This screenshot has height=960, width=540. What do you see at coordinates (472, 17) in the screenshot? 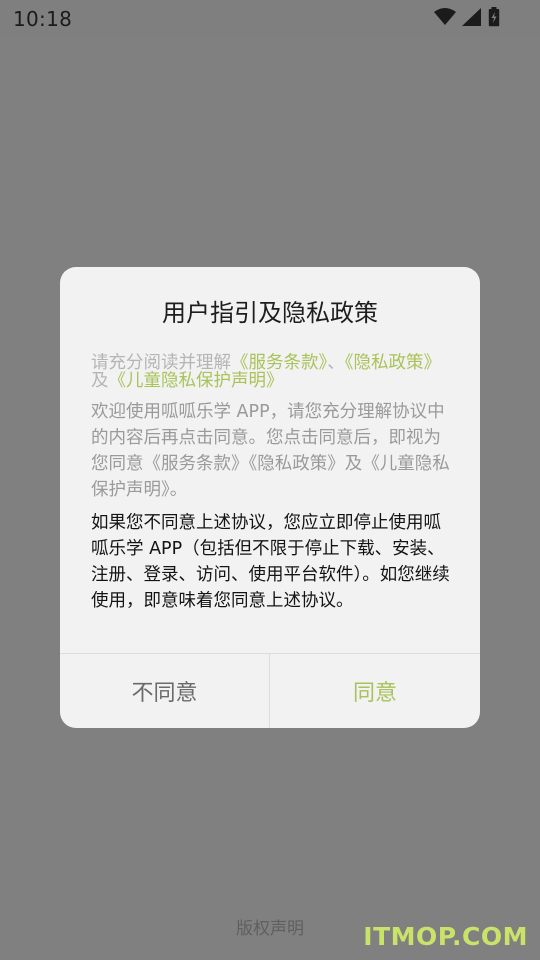
I see `signal-icon` at bounding box center [472, 17].